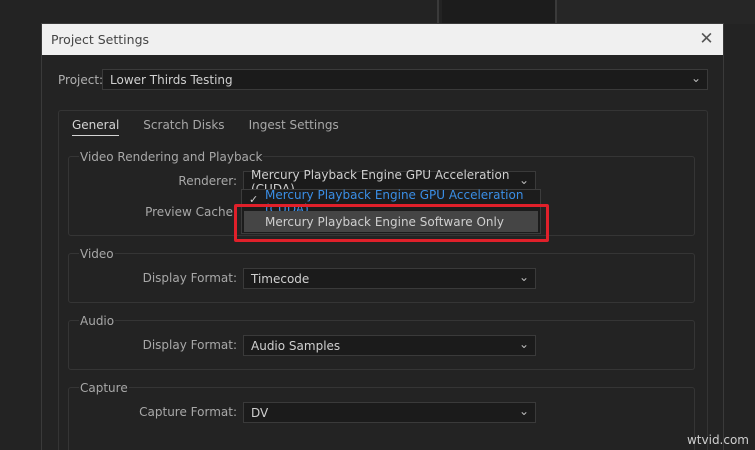  Describe the element at coordinates (706, 39) in the screenshot. I see `close-icon: ✕` at that location.